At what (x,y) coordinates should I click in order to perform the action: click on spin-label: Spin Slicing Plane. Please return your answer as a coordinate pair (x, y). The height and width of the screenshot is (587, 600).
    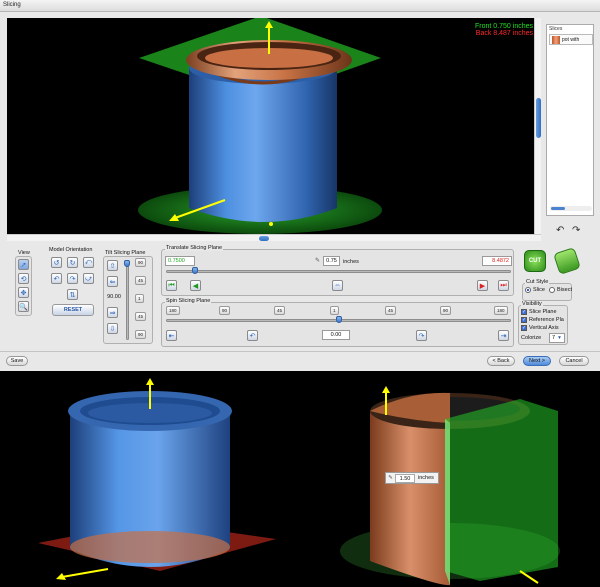
    Looking at the image, I should click on (188, 301).